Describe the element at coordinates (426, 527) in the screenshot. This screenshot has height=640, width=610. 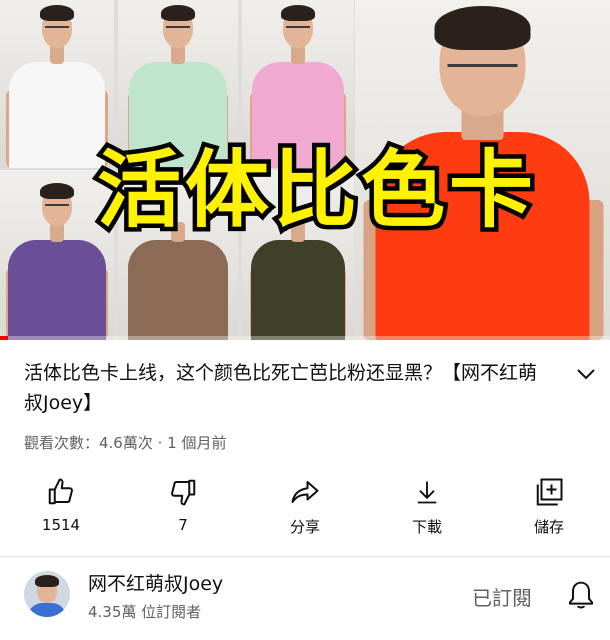
I see `download-label: 下載` at that location.